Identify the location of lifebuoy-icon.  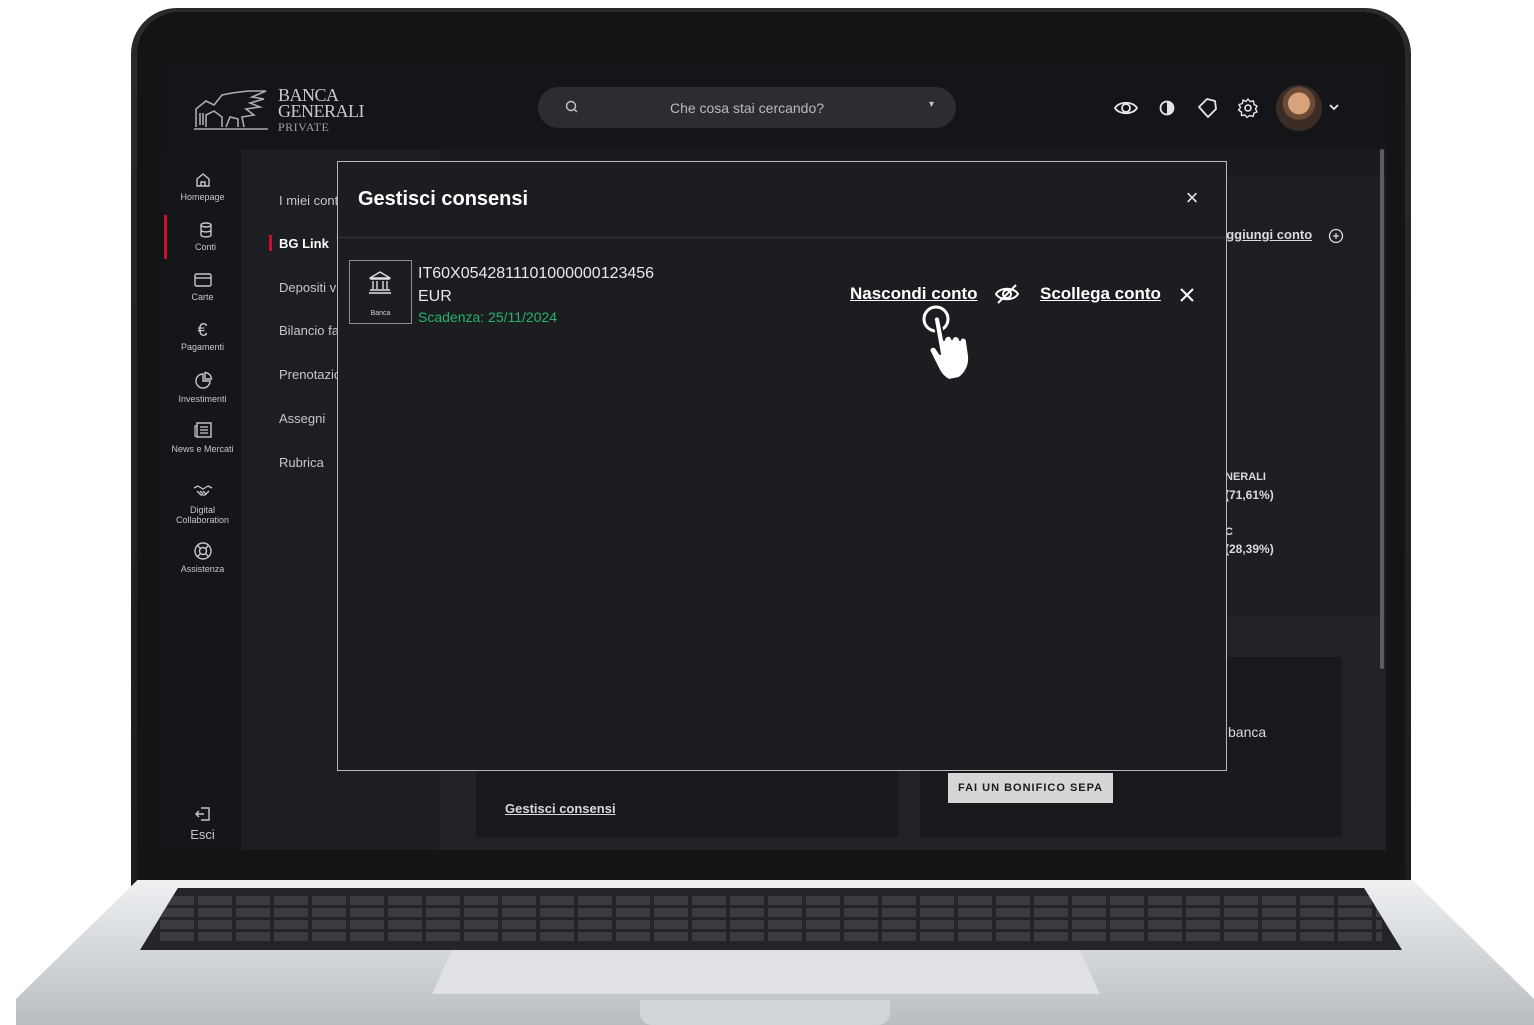
(202, 551).